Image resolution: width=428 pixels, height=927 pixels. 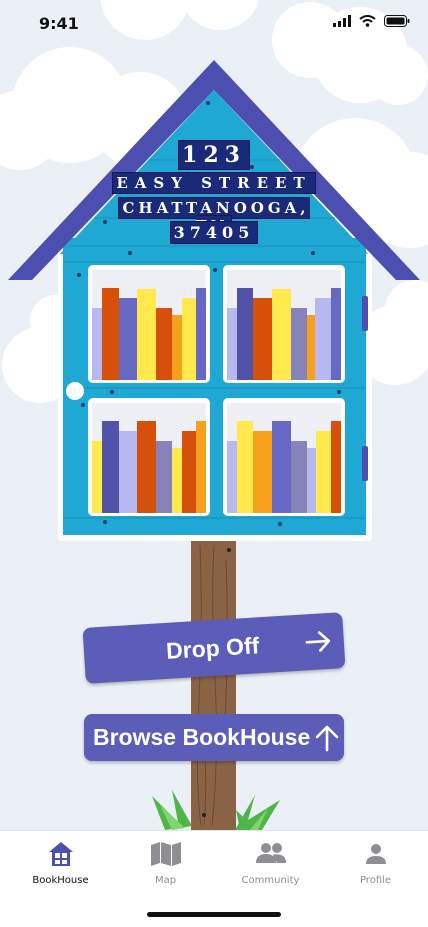 What do you see at coordinates (214, 183) in the screenshot?
I see `address-street: EASY STREET` at bounding box center [214, 183].